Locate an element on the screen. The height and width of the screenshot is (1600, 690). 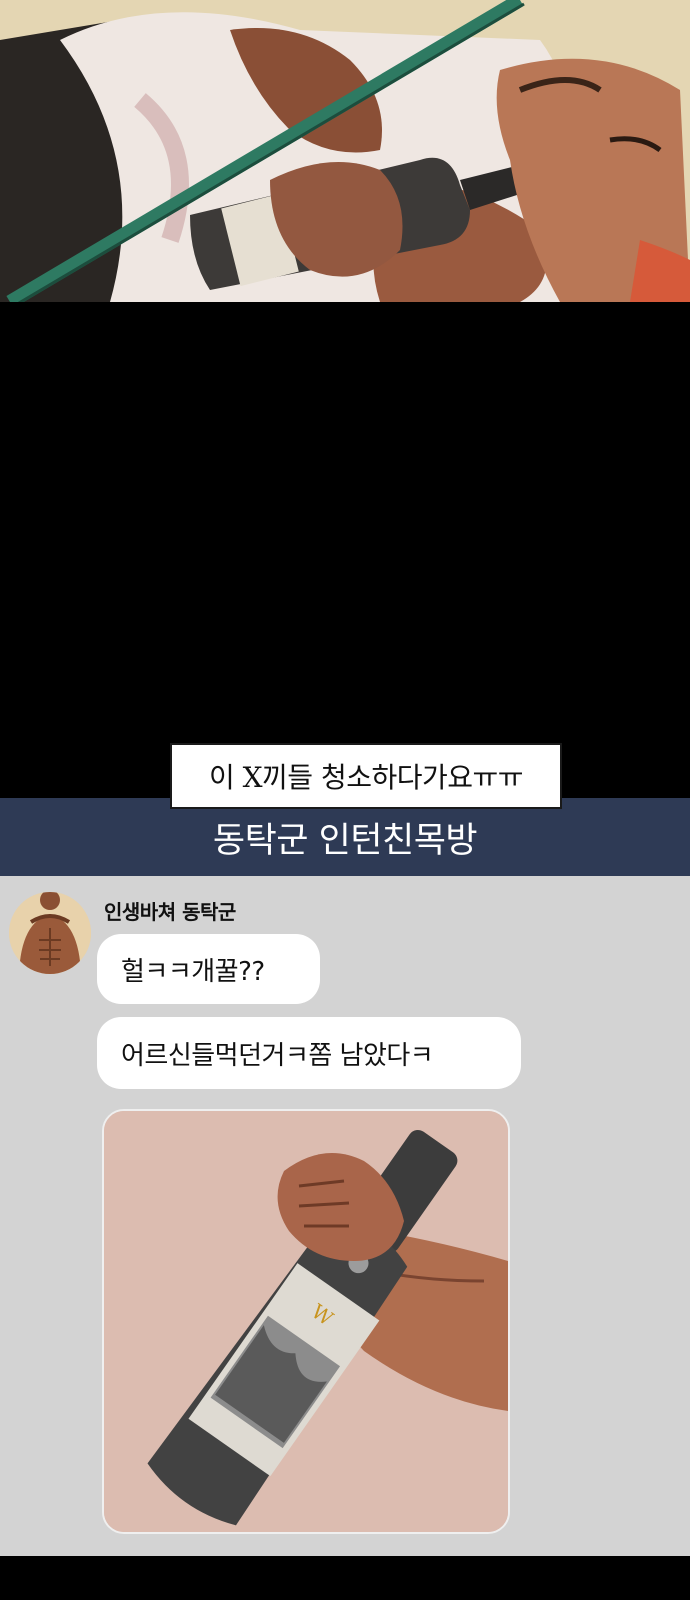
chat-bubble: 어르신들먹던거ㅋ쫌 남았다ㅋ is located at coordinates (309, 1053).